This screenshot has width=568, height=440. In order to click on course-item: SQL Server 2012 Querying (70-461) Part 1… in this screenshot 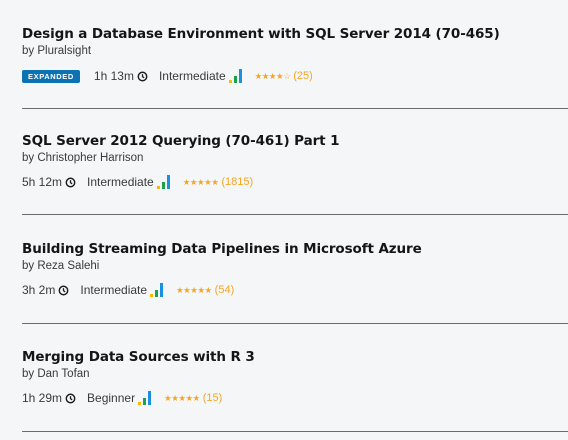, I will do `click(284, 161)`.